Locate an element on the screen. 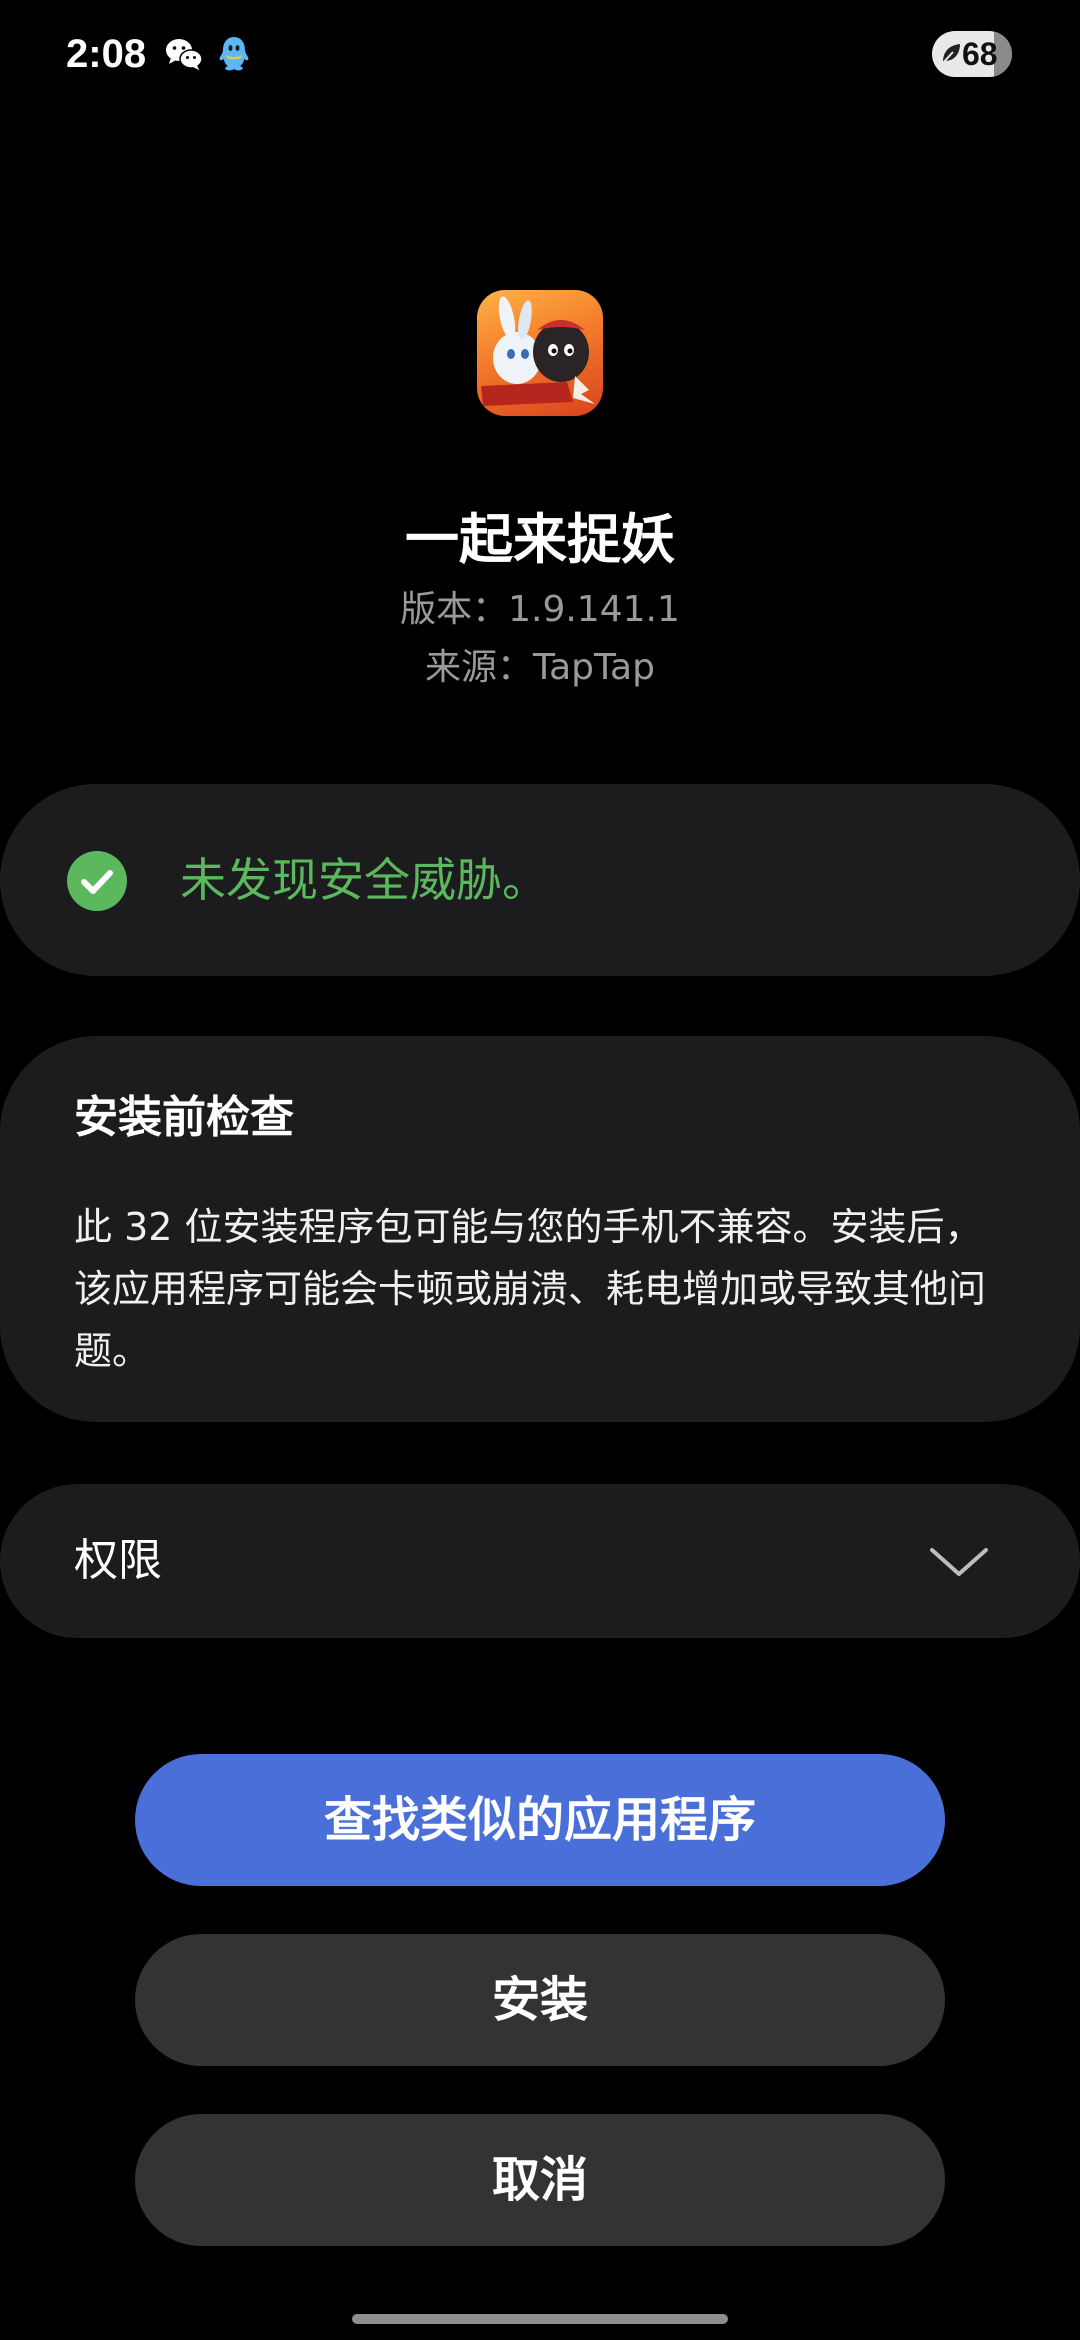 The image size is (1080, 2340). chevron-down-icon is located at coordinates (959, 1561).